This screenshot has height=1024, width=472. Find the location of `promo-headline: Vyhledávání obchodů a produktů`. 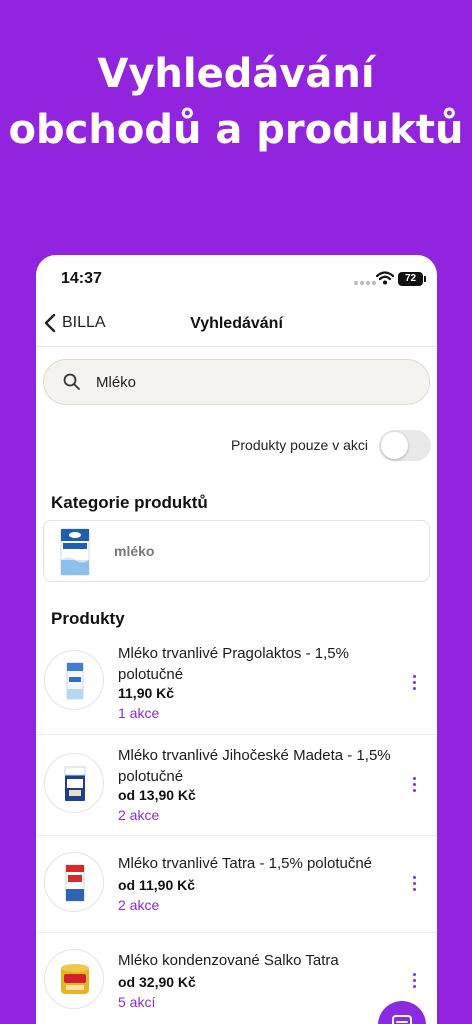

promo-headline: Vyhledávání obchodů a produktů is located at coordinates (236, 102).